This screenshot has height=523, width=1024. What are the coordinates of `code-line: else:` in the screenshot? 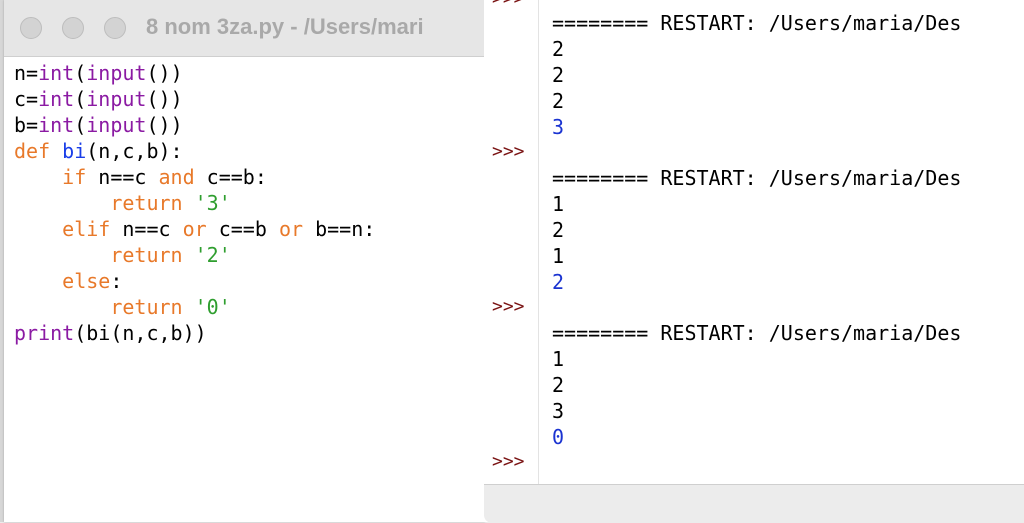 It's located at (194, 281).